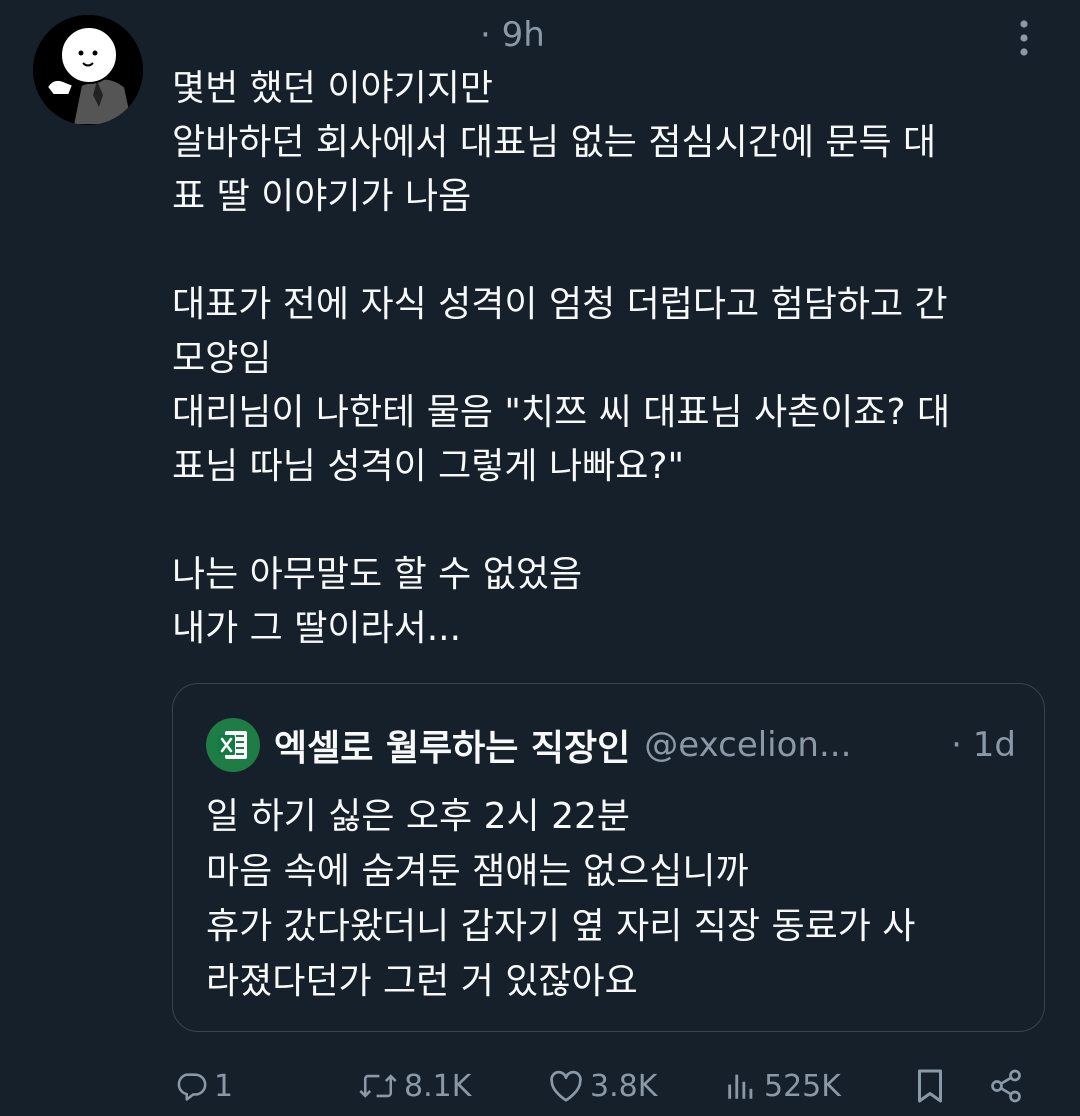 This screenshot has height=1116, width=1080. I want to click on tweet-text-line: 알바하던 회사에서 대표님 없는 점심시간에 문득 대, so click(554, 142).